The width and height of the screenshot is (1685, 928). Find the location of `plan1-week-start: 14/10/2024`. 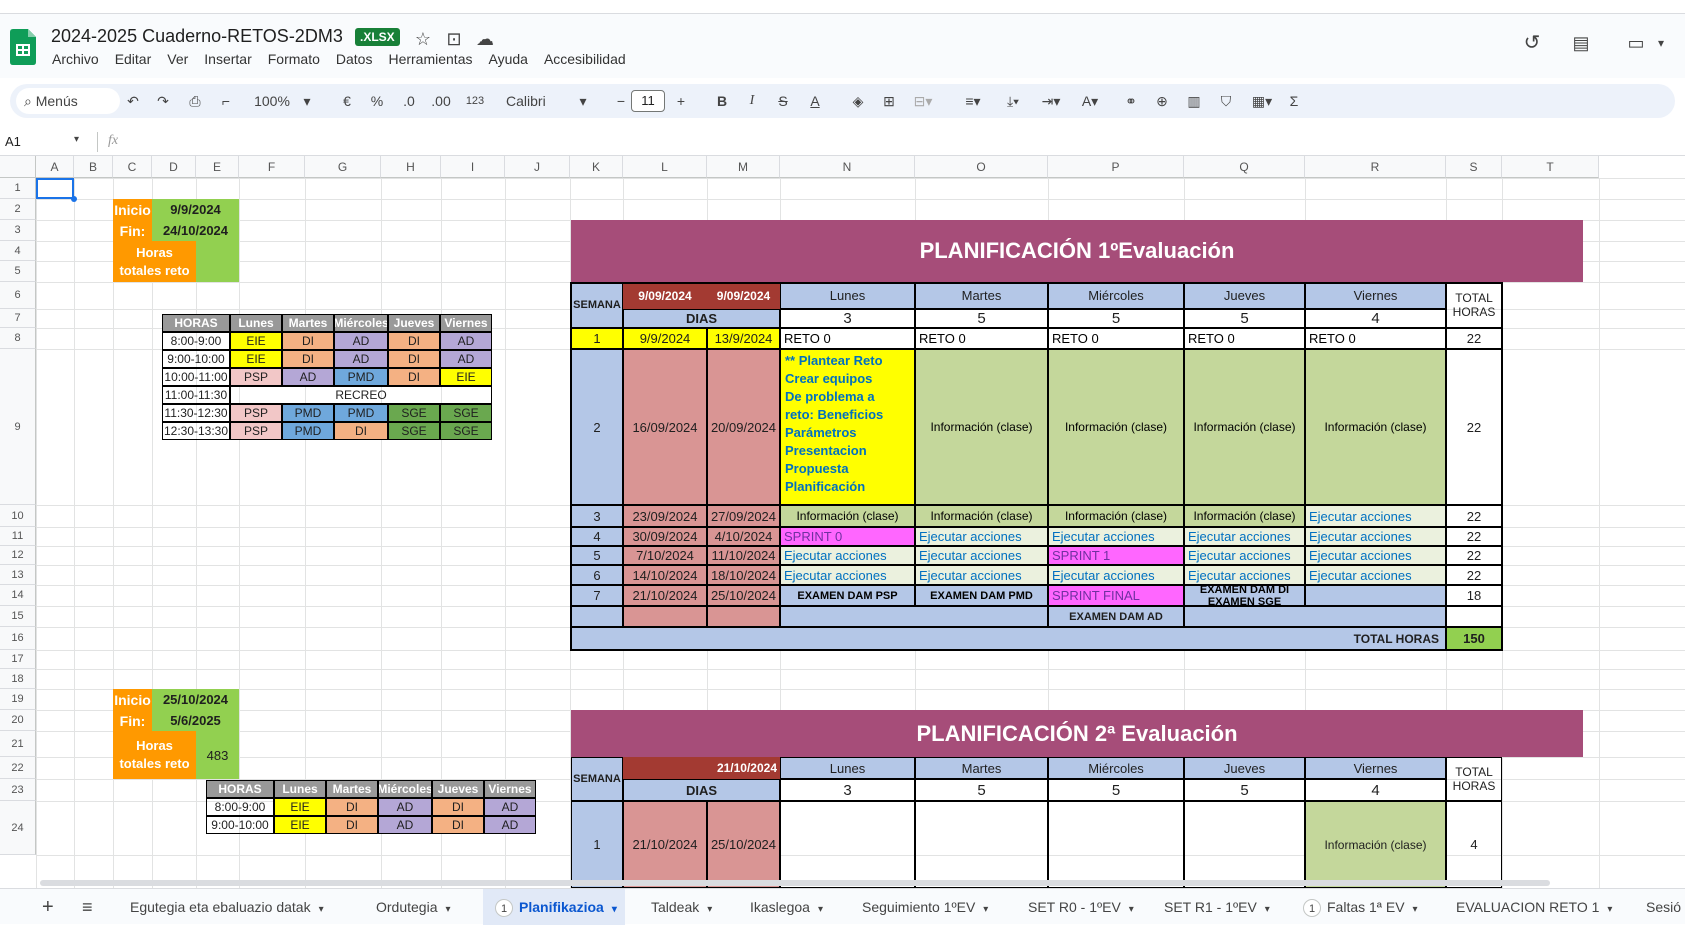

plan1-week-start: 14/10/2024 is located at coordinates (665, 575).